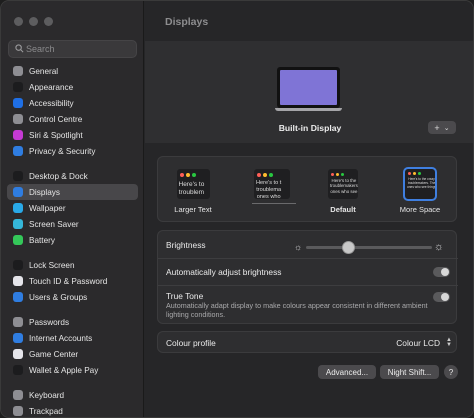 This screenshot has height=418, width=474. Describe the element at coordinates (18, 135) in the screenshot. I see `siri-icon` at that location.